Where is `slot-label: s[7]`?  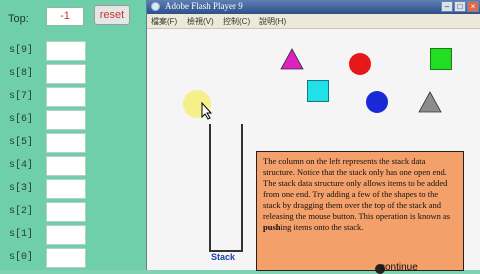 slot-label: s[7] is located at coordinates (21, 96).